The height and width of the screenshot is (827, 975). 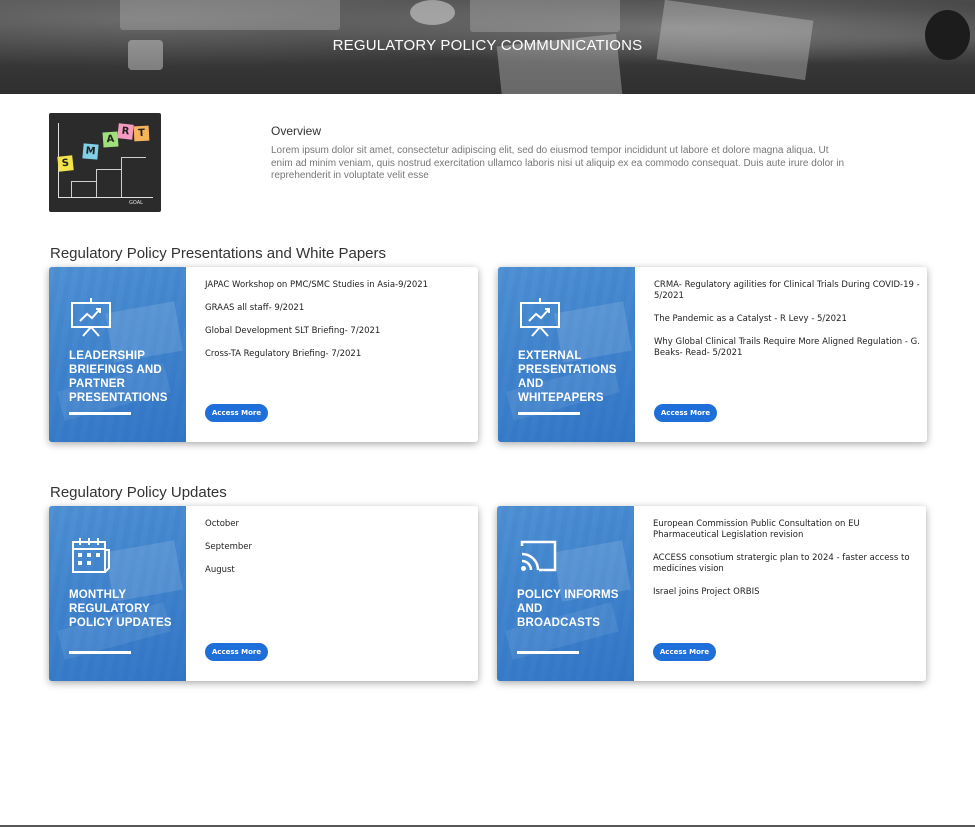 What do you see at coordinates (339, 524) in the screenshot?
I see `card-item-link: October` at bounding box center [339, 524].